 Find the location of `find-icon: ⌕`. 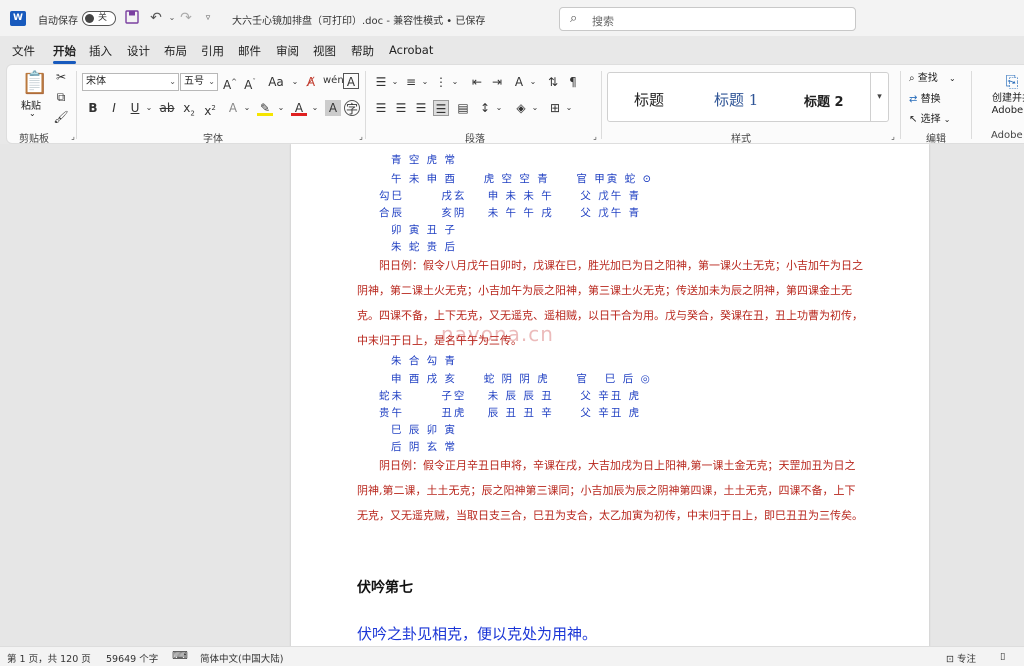

find-icon: ⌕ is located at coordinates (912, 78).